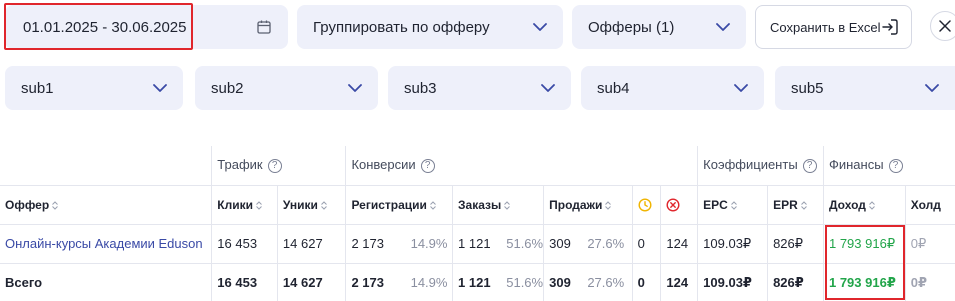 The width and height of the screenshot is (955, 301). I want to click on close-button, so click(942, 26).